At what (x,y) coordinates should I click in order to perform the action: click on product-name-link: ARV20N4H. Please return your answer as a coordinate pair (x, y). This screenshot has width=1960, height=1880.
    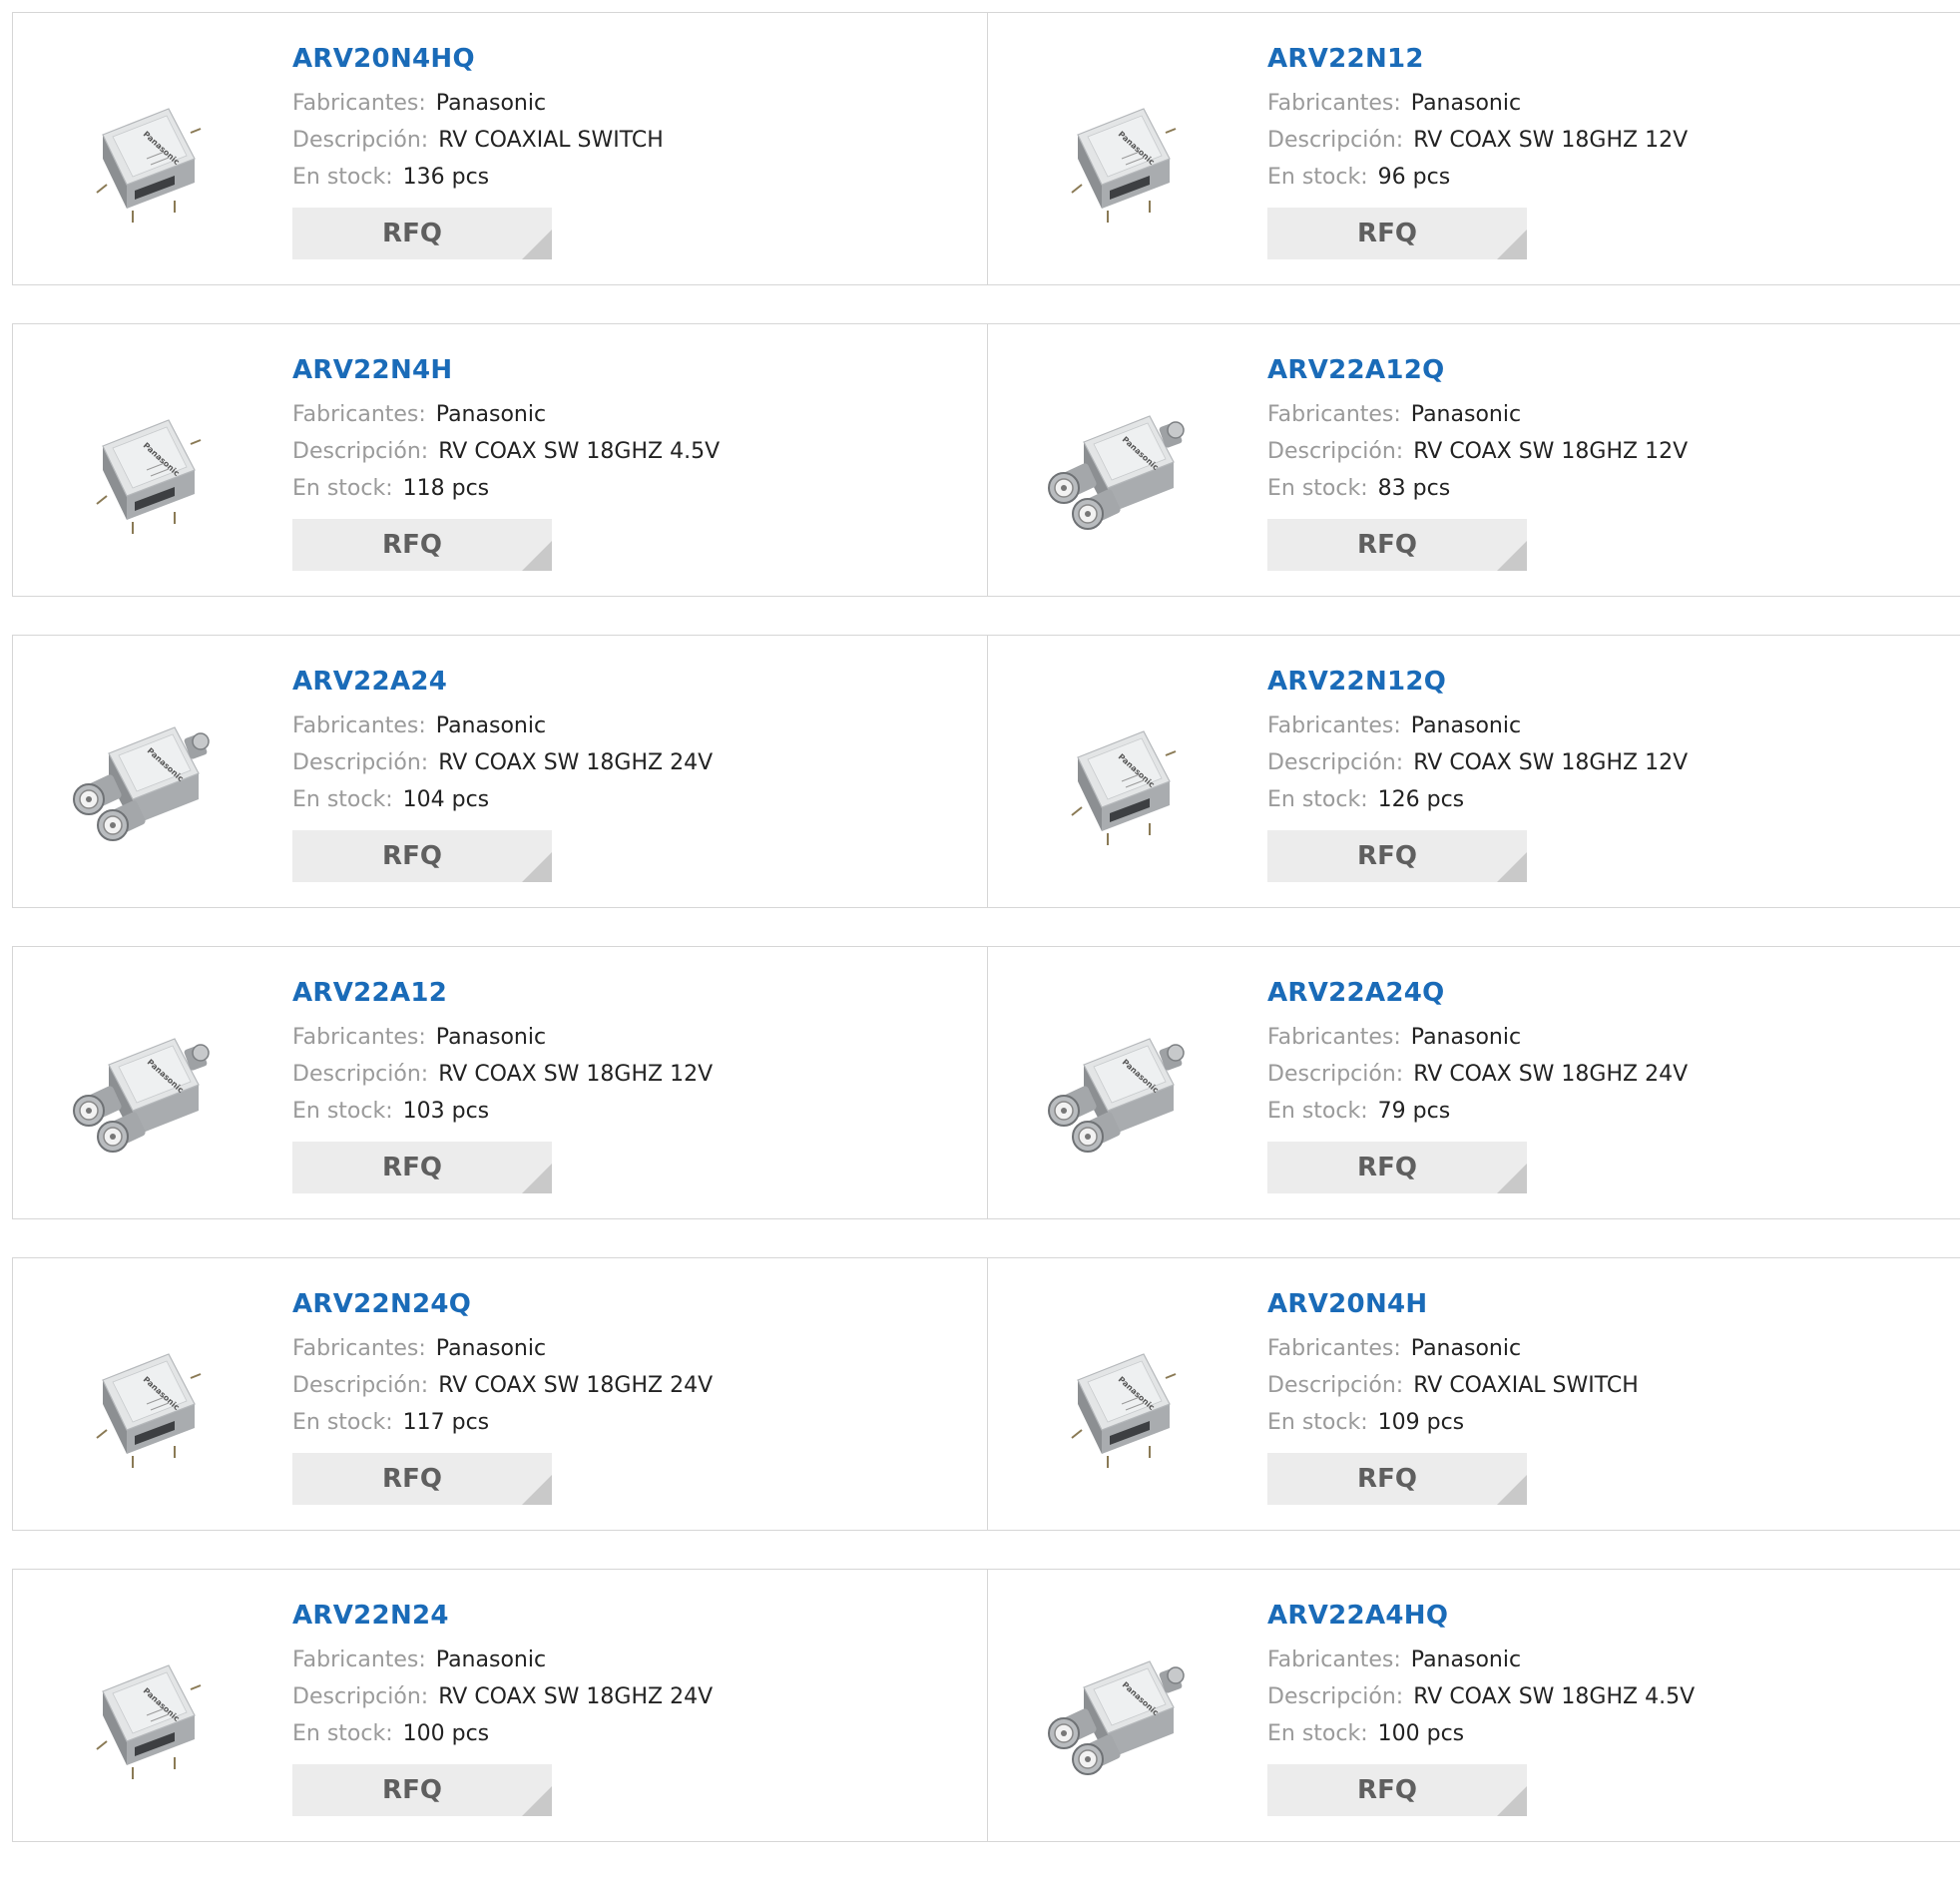
    Looking at the image, I should click on (1453, 1304).